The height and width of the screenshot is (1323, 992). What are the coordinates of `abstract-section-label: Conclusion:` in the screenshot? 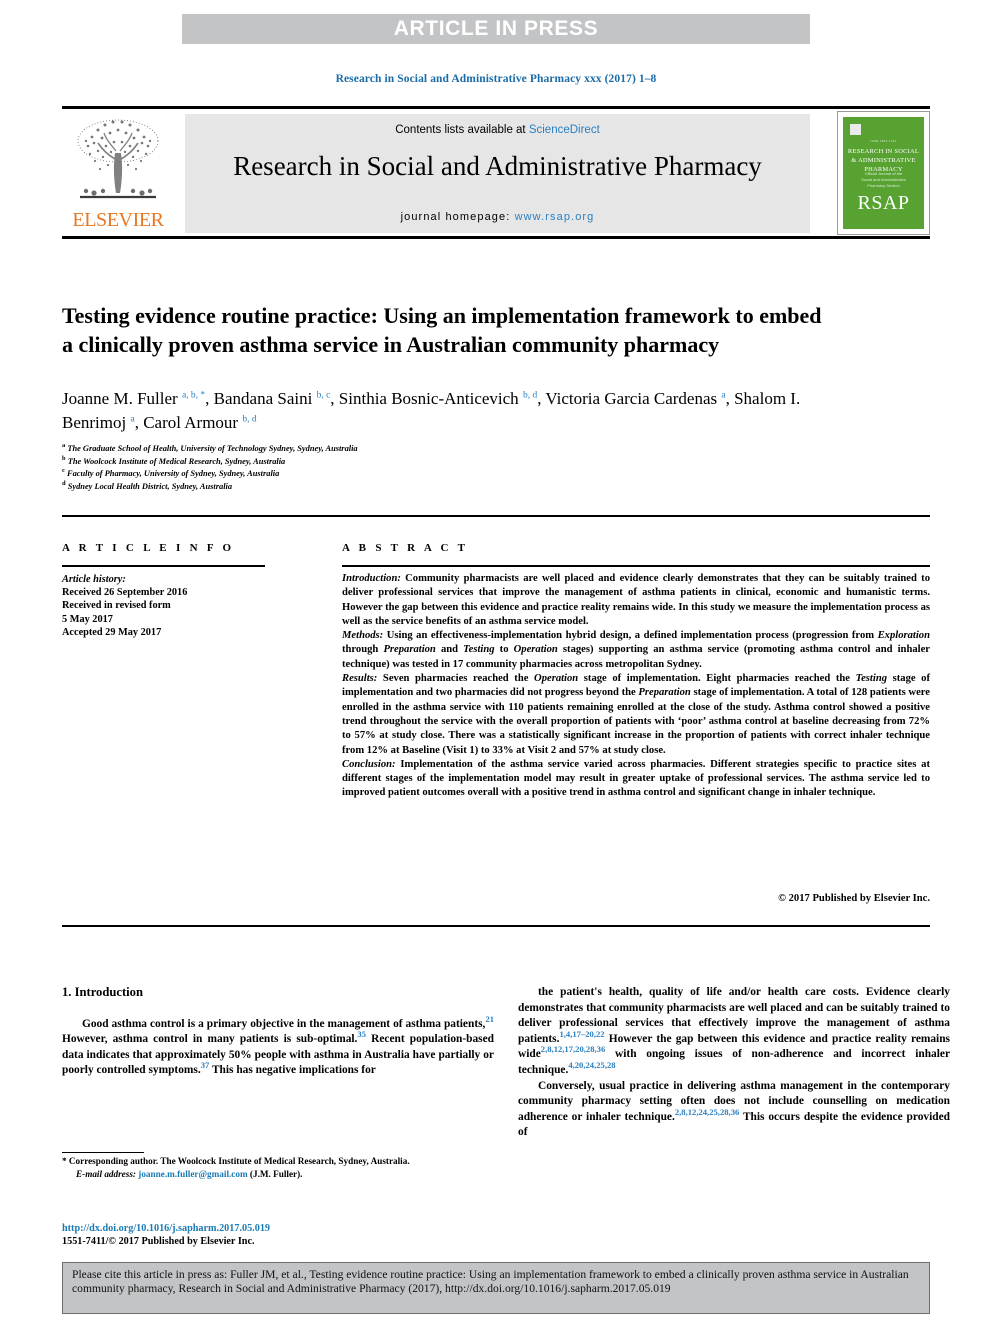 It's located at (369, 764).